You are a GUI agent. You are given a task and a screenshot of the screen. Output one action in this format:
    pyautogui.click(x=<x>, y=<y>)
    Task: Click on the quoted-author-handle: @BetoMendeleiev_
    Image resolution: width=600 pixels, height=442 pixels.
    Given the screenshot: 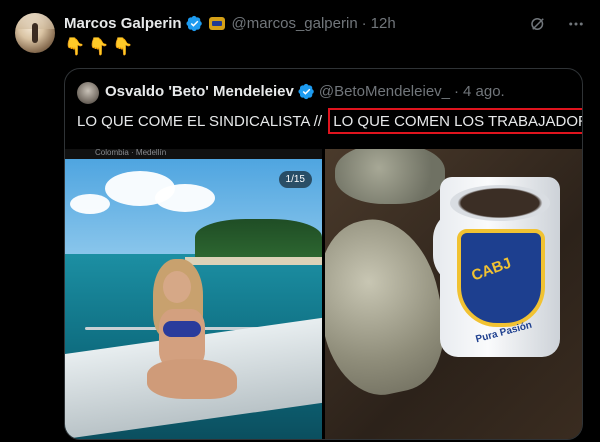 What is the action you would take?
    pyautogui.click(x=384, y=91)
    